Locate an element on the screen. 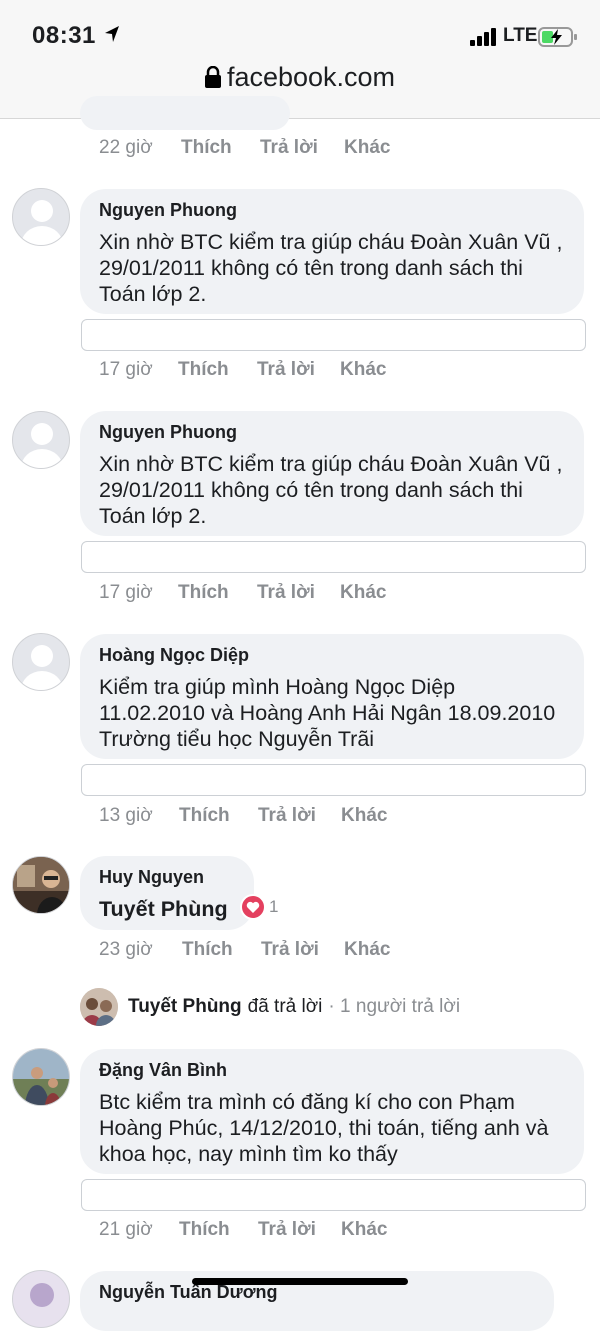 This screenshot has height=1331, width=600. comment-author: Nguyễn Tuấn Dương is located at coordinates (316, 1292).